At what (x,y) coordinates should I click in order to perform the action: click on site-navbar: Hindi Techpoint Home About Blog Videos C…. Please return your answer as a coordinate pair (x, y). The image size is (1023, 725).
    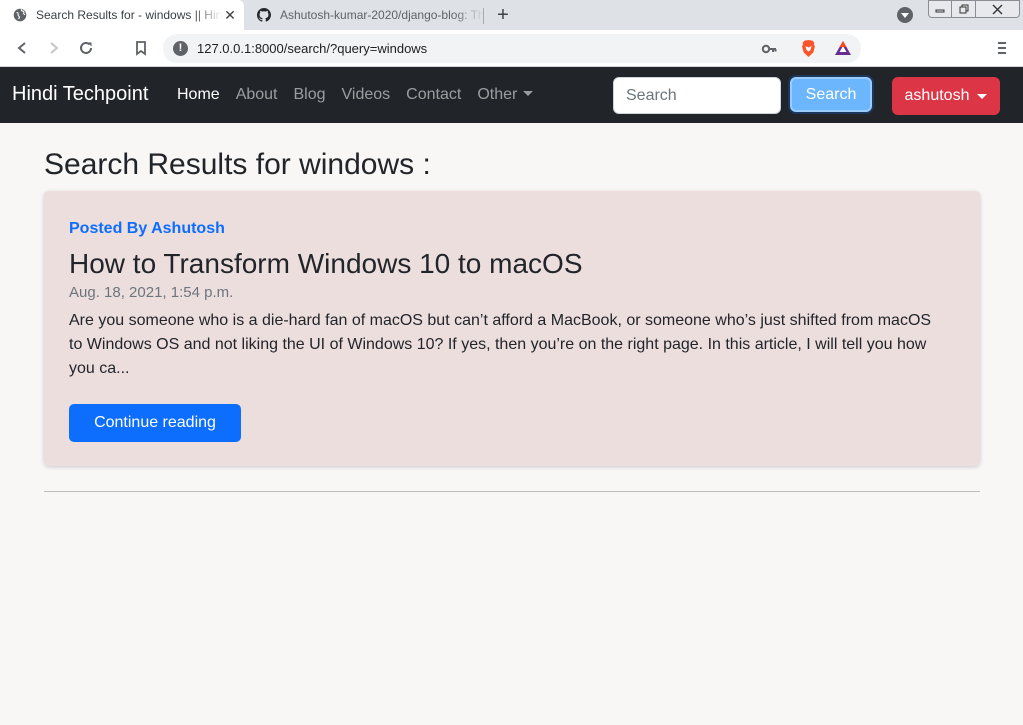
    Looking at the image, I should click on (511, 95).